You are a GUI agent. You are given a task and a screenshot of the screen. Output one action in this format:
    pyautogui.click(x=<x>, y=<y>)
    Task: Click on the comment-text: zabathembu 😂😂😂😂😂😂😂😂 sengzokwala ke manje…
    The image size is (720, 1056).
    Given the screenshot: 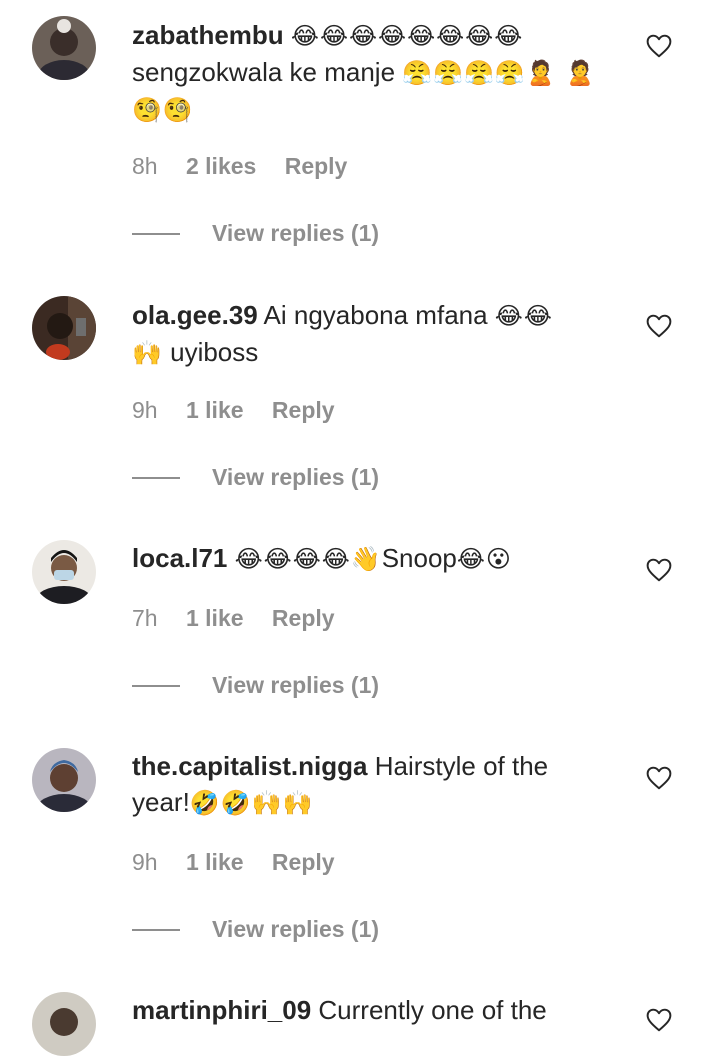 What is the action you would take?
    pyautogui.click(x=367, y=72)
    